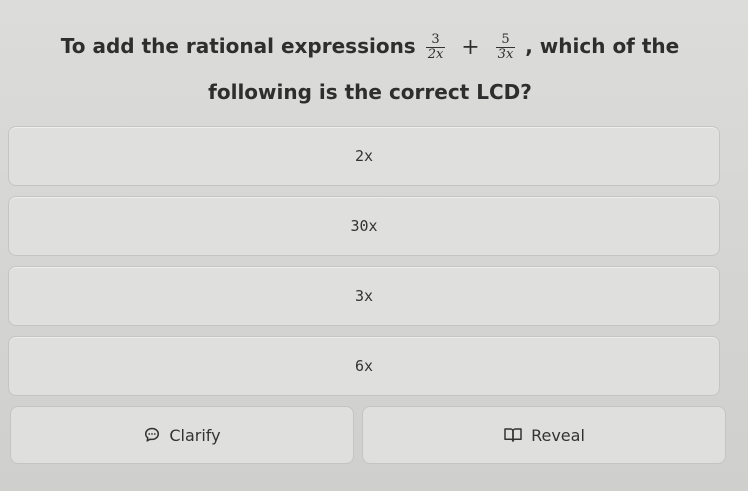  What do you see at coordinates (195, 435) in the screenshot?
I see `clarify-label: Clarify` at bounding box center [195, 435].